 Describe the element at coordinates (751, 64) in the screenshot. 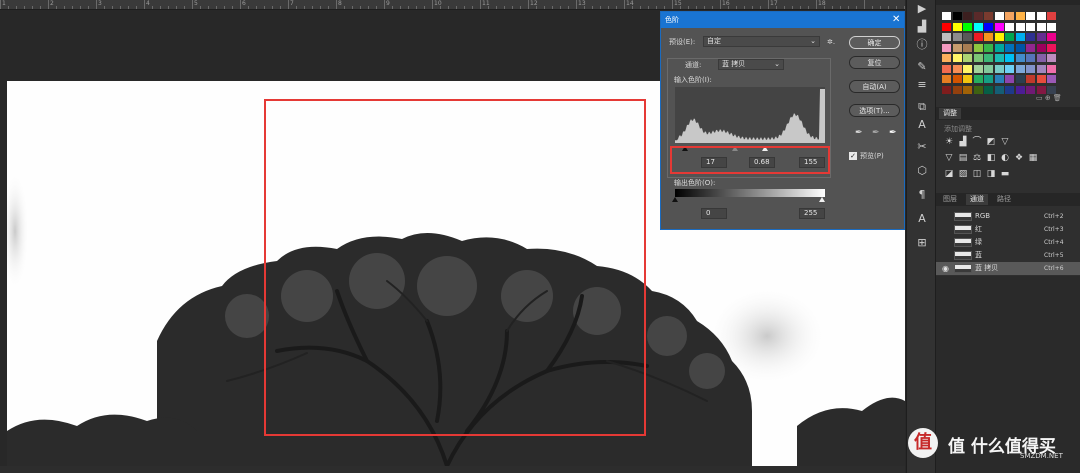

I see `channel-select: 蓝 拷贝 ⌄` at that location.